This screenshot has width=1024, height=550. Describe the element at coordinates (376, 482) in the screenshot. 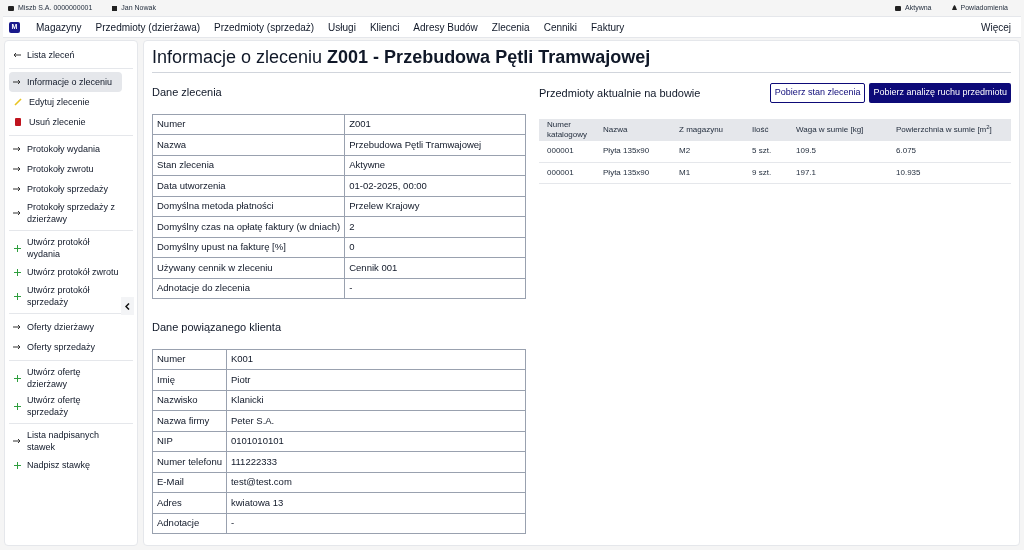

I see `value-cell: test@test.com` at that location.